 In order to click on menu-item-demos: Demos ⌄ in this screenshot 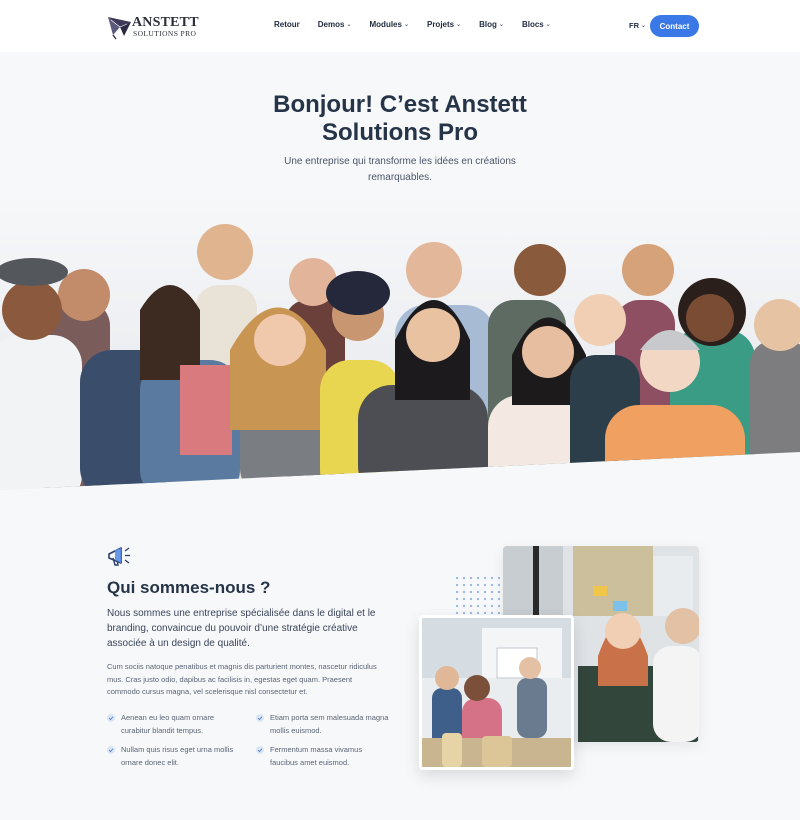, I will do `click(335, 24)`.